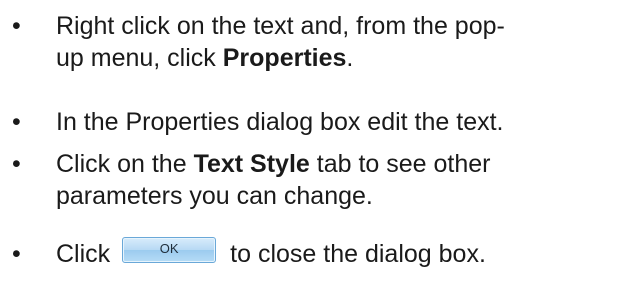 Image resolution: width=634 pixels, height=287 pixels. I want to click on bold-term: Properties, so click(284, 58).